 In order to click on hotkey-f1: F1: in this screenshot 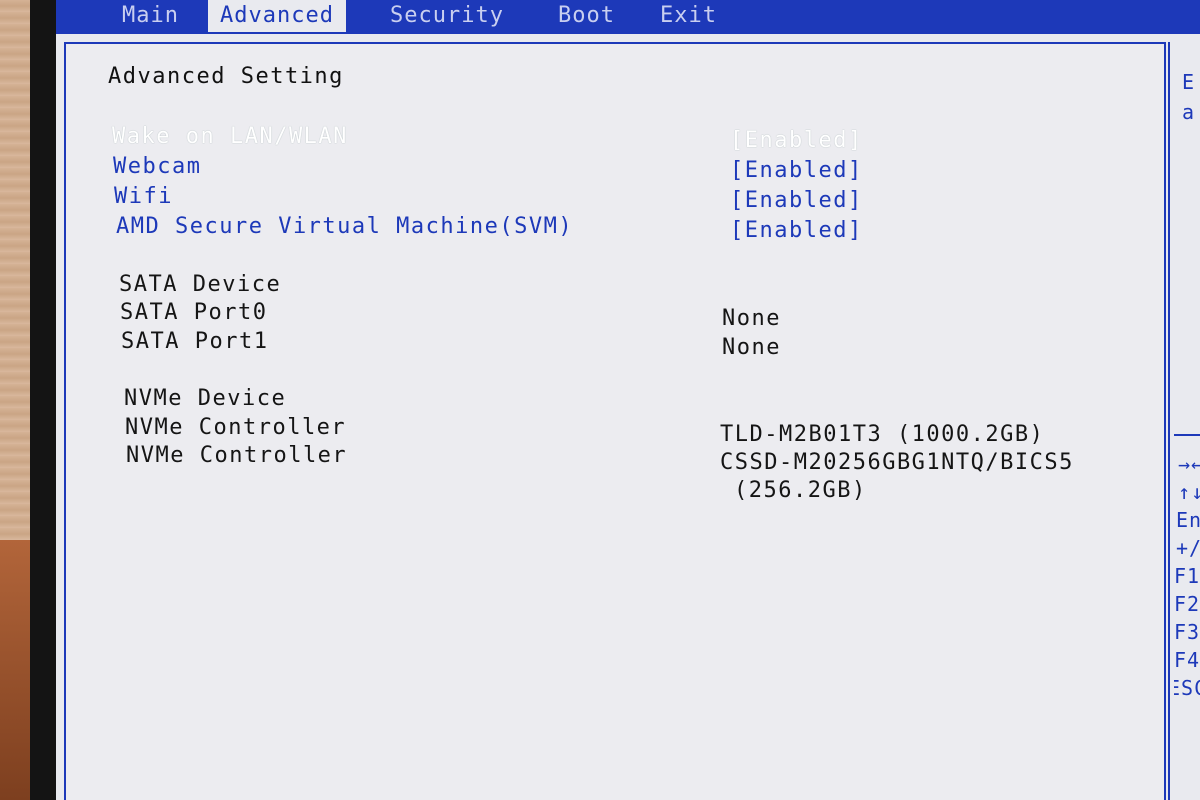, I will do `click(1187, 576)`.